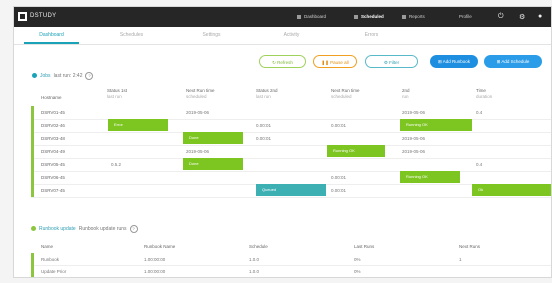  I want to click on filter-label: Filter, so click(394, 62).